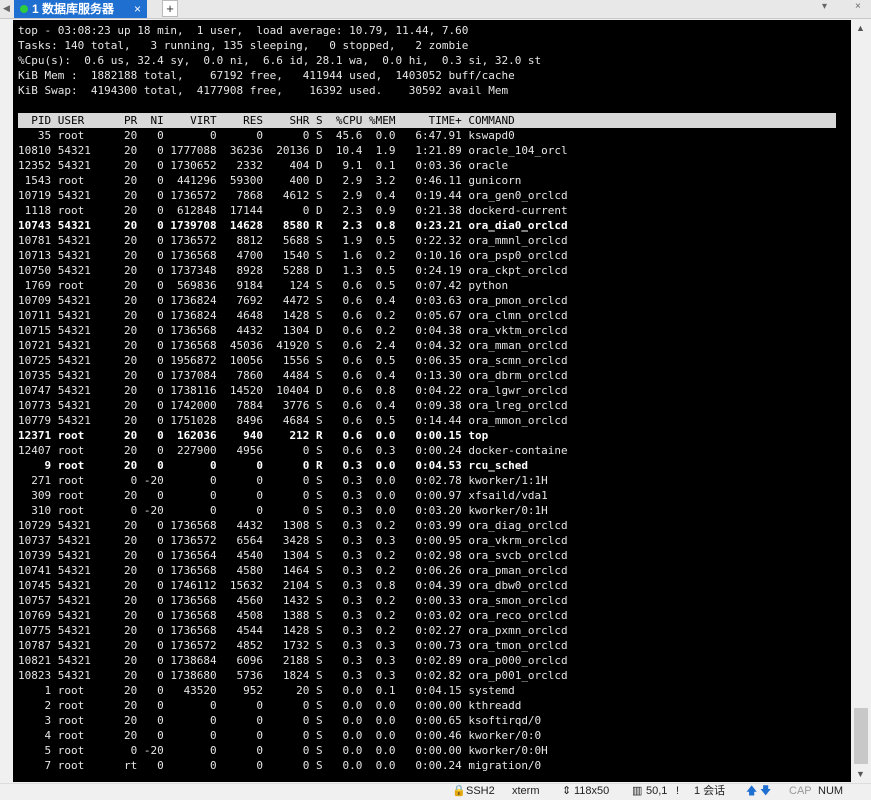  I want to click on status-size: 118x50, so click(592, 791).